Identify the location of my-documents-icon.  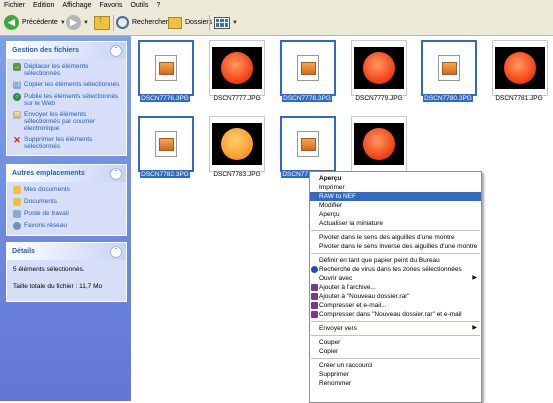
(17, 190).